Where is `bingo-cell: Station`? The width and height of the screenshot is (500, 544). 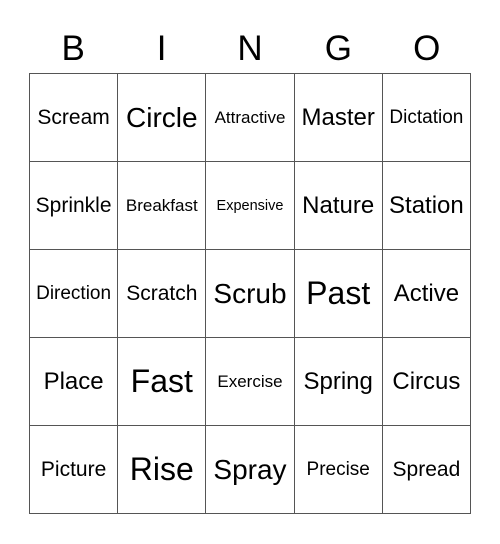 bingo-cell: Station is located at coordinates (426, 206).